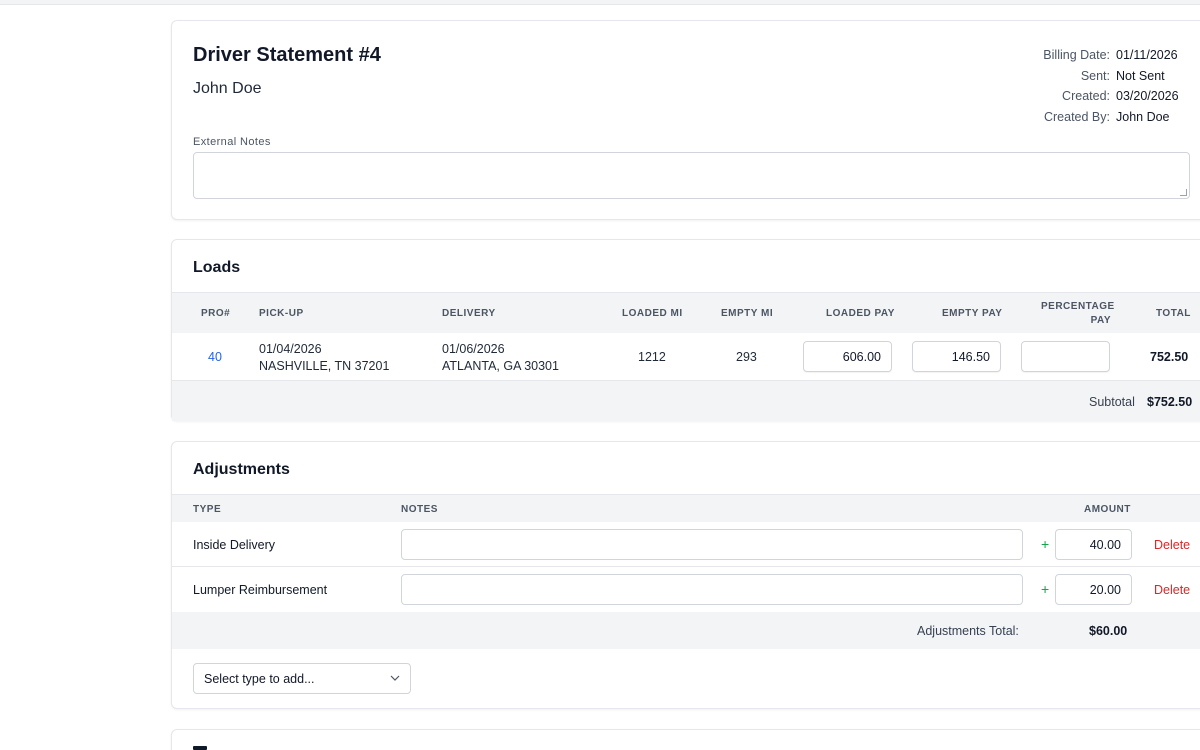 This screenshot has height=750, width=1200. I want to click on meta-sent: Sent: Not Sent, so click(1106, 76).